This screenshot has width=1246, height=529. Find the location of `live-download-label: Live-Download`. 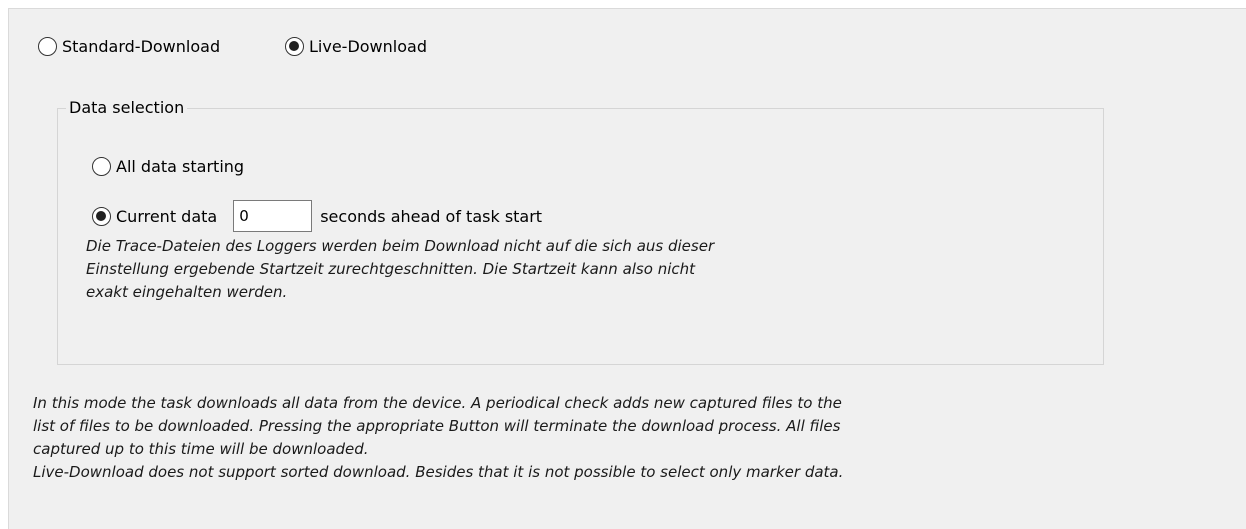

live-download-label: Live-Download is located at coordinates (368, 46).